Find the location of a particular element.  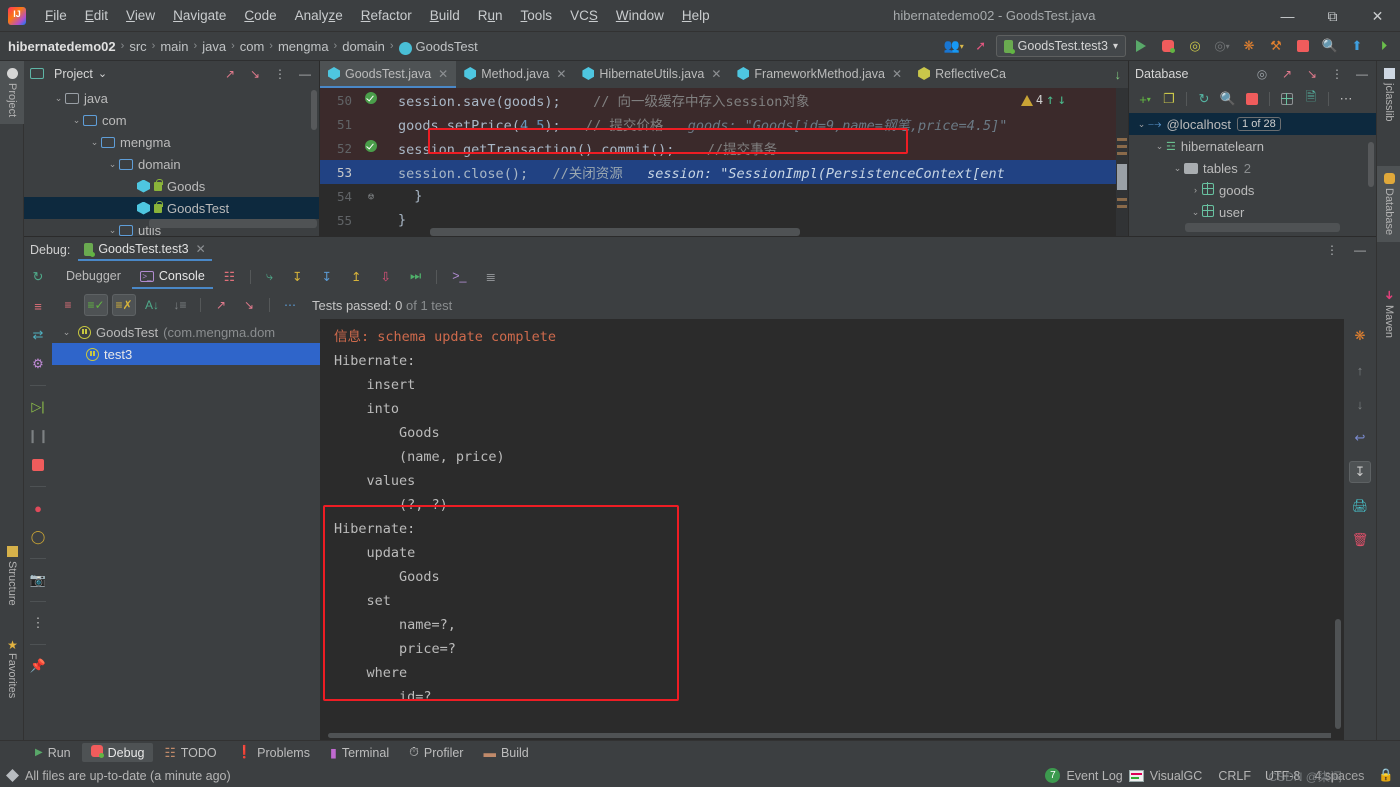

step-over-icon: ↧ is located at coordinates (297, 277).